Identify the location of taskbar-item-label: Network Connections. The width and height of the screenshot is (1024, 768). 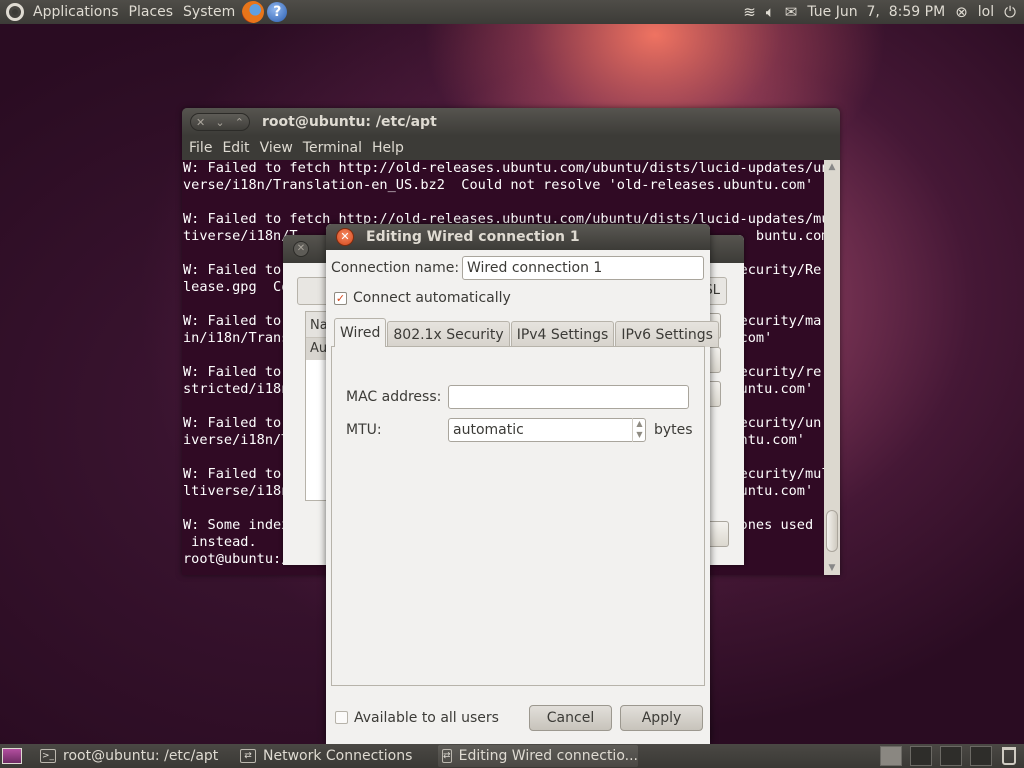
(338, 756).